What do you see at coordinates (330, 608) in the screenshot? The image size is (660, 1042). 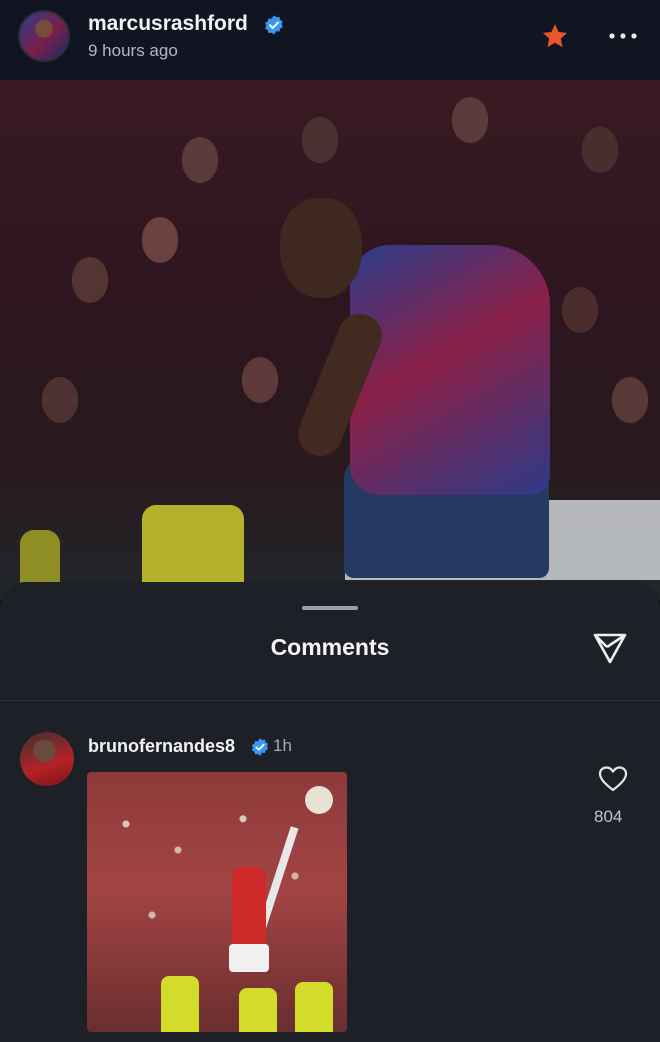 I see `sheet-drag-handle` at bounding box center [330, 608].